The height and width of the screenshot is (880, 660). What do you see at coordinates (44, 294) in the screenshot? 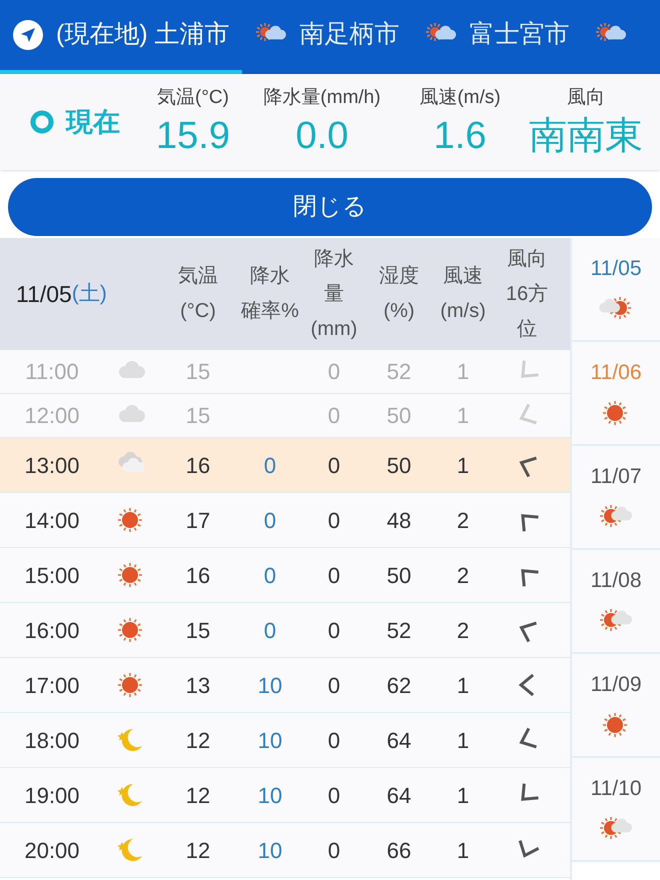
I see `header-date: 11/05` at bounding box center [44, 294].